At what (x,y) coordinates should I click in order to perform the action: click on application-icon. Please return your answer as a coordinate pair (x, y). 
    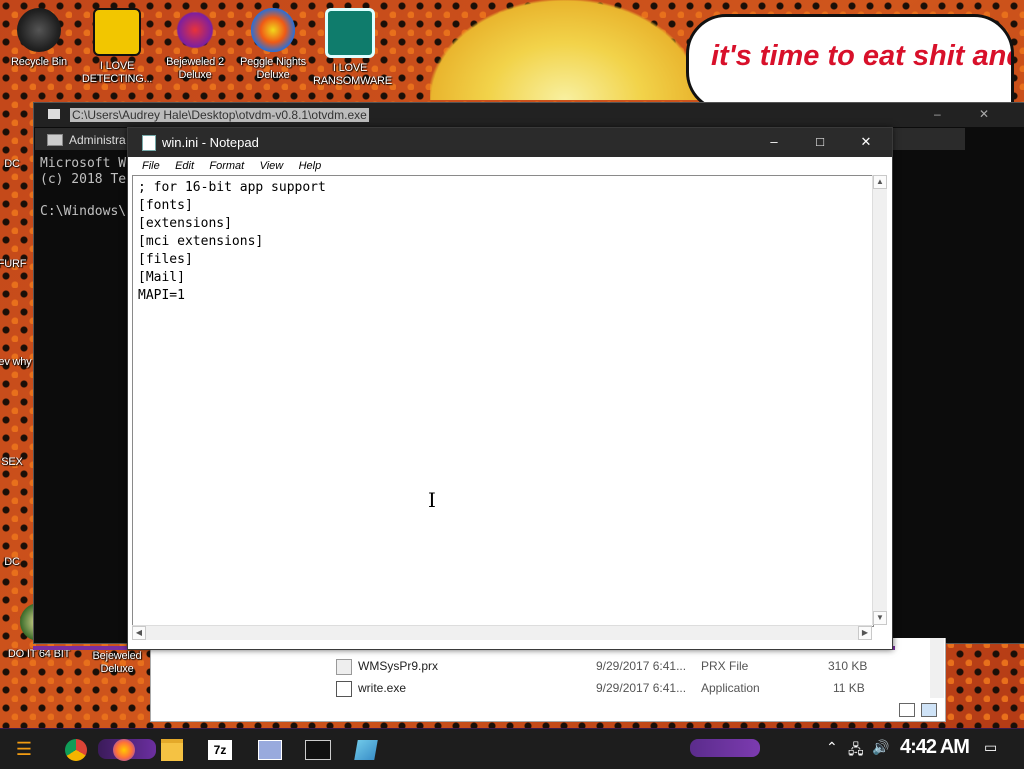
    Looking at the image, I should click on (344, 689).